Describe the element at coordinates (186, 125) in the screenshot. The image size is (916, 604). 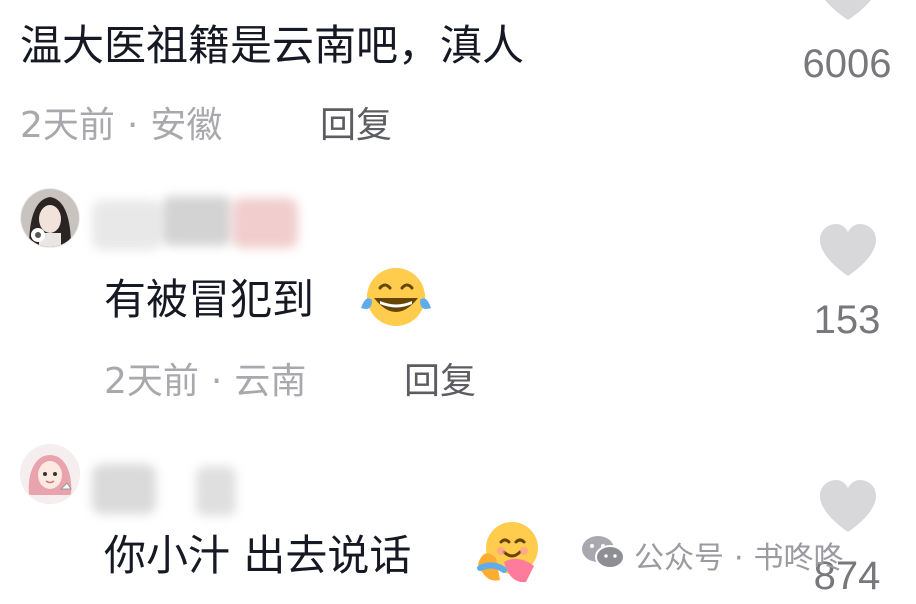
I see `comment-location: 安徽` at that location.